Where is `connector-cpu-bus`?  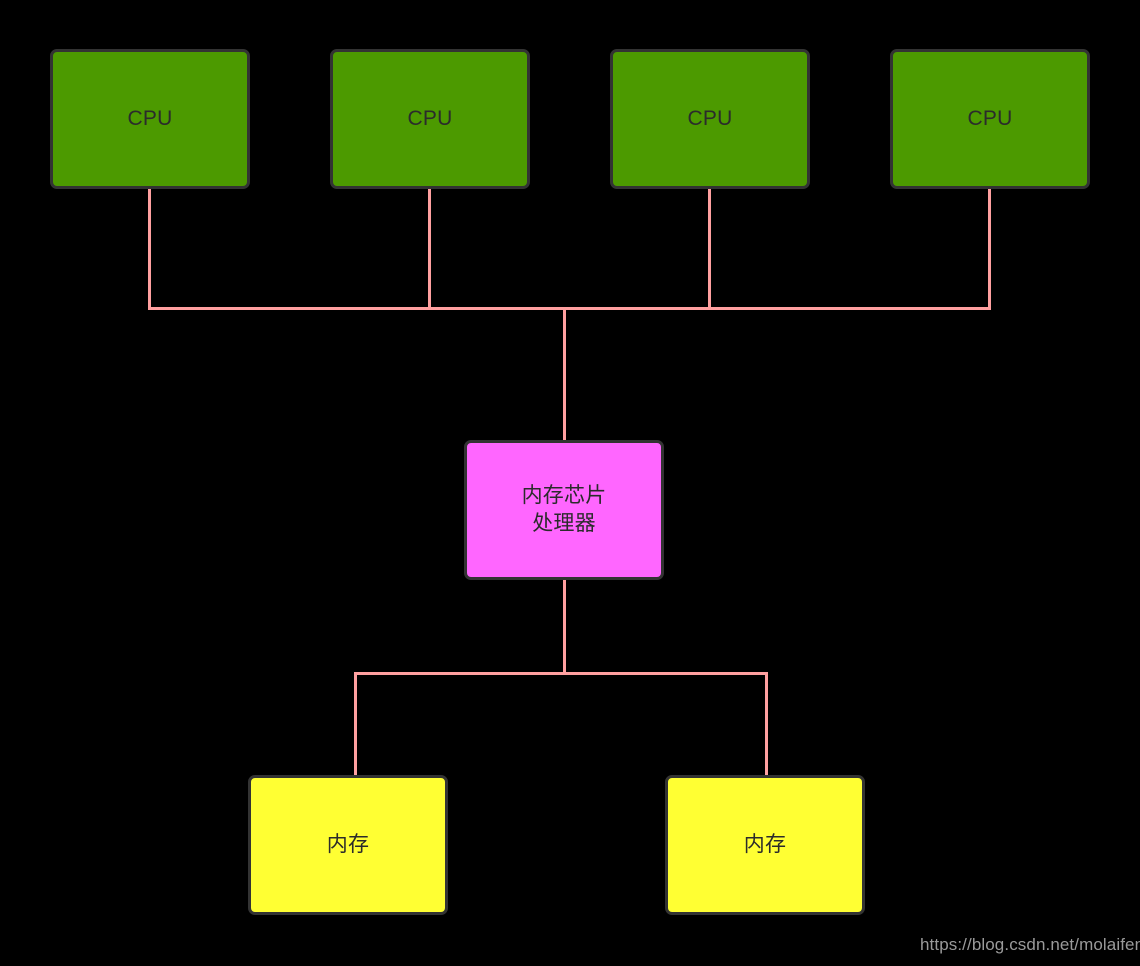 connector-cpu-bus is located at coordinates (569, 308).